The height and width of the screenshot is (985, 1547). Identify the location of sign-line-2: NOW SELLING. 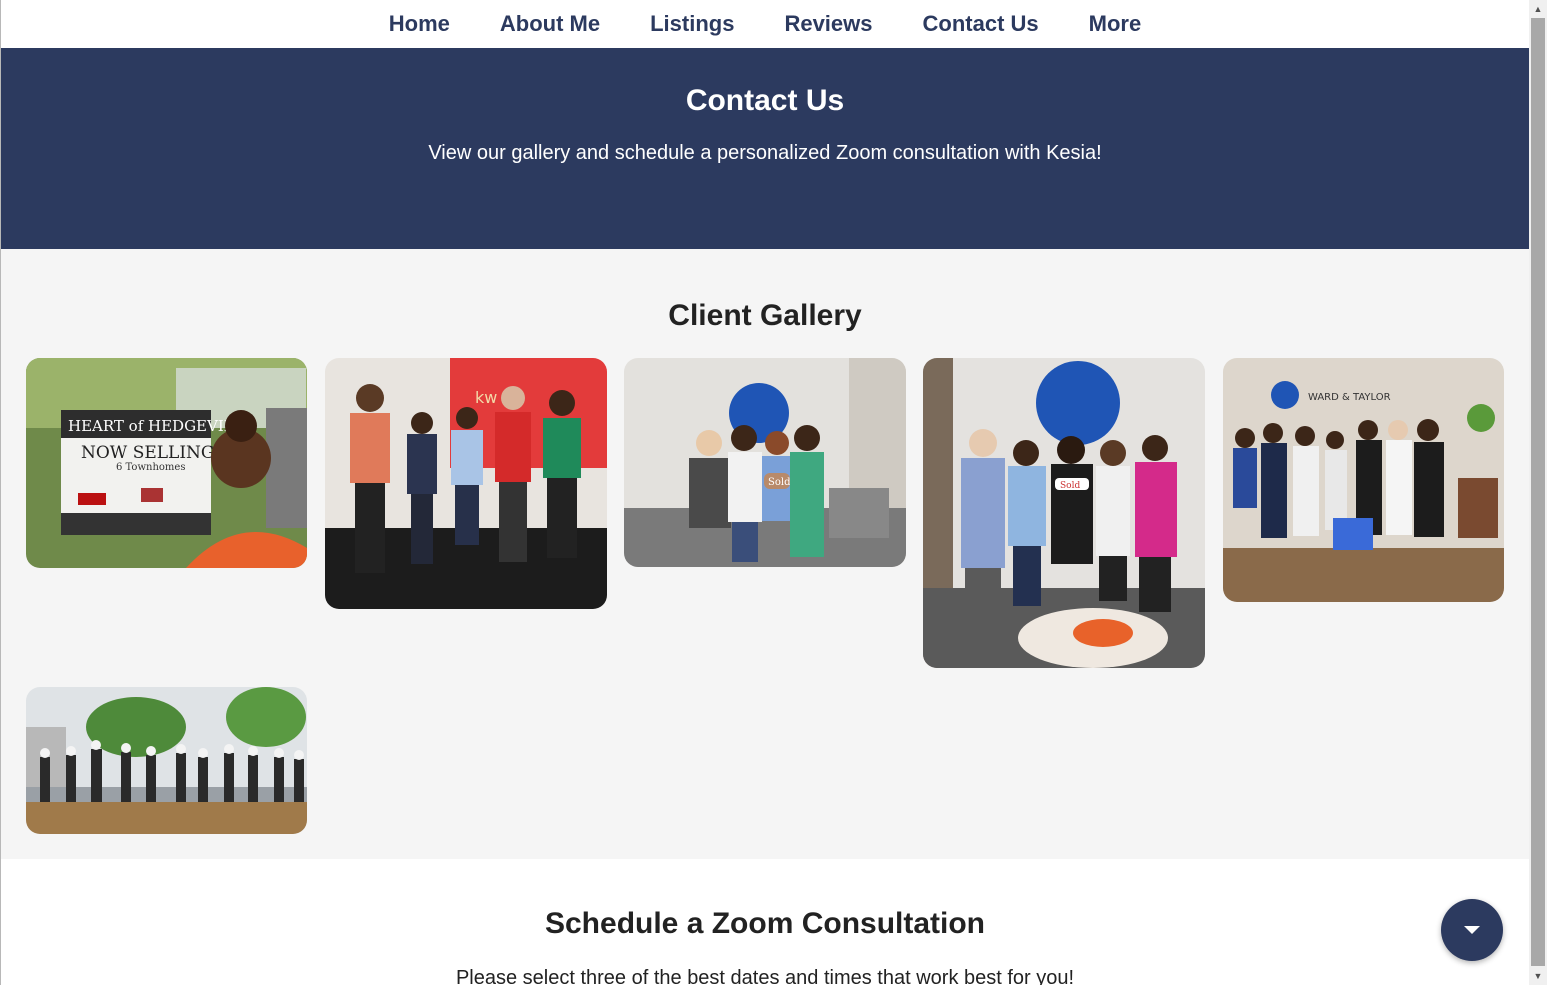
(148, 453).